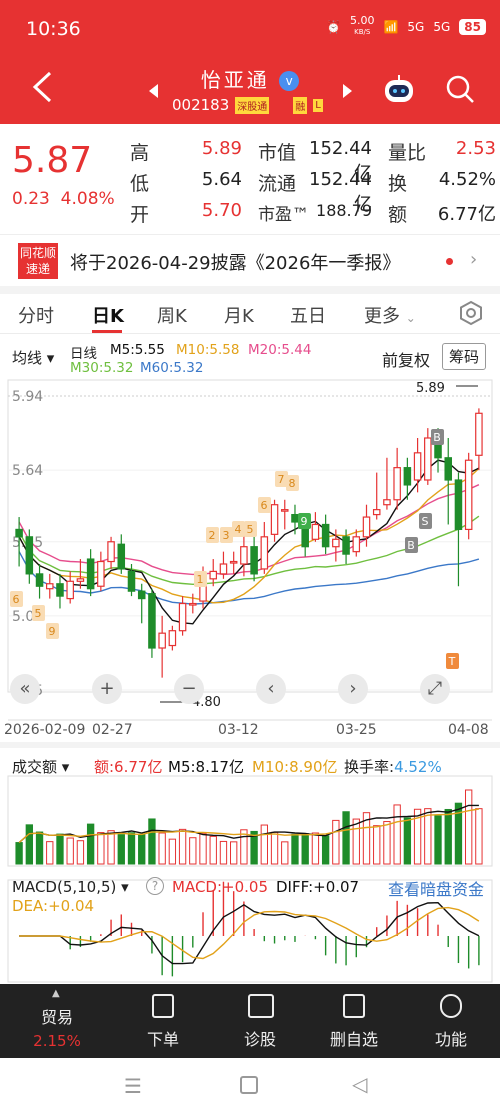  What do you see at coordinates (416, 26) in the screenshot?
I see `signal-1: 5G` at bounding box center [416, 26].